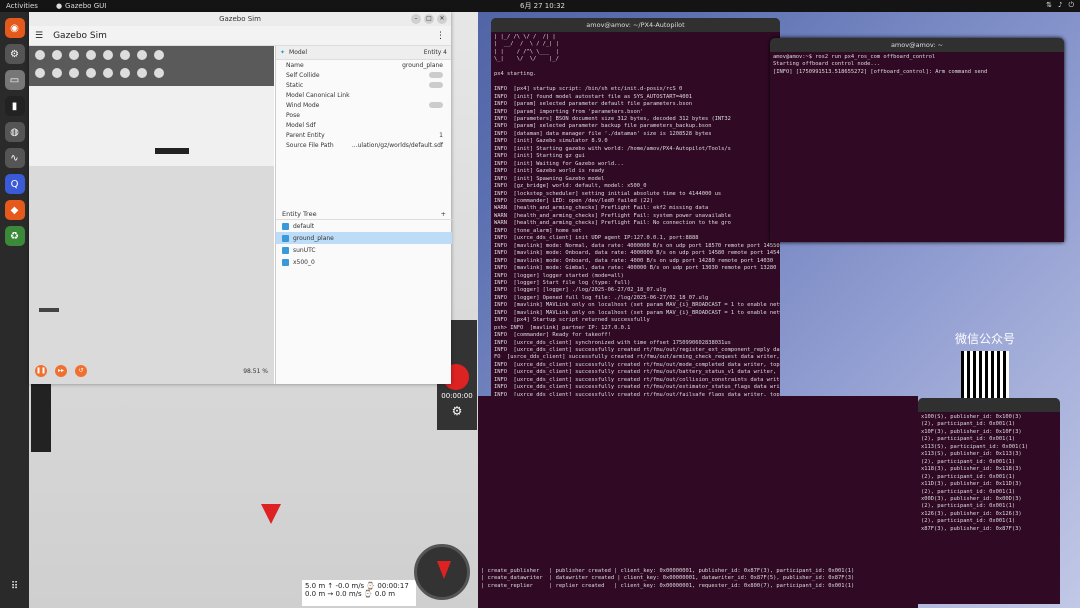 Image resolution: width=1080 pixels, height=608 pixels. I want to click on top-bar: Activities ● Gazebo GUI 6月 27 10:32 ⇅ ♪ ⏻, so click(540, 6).